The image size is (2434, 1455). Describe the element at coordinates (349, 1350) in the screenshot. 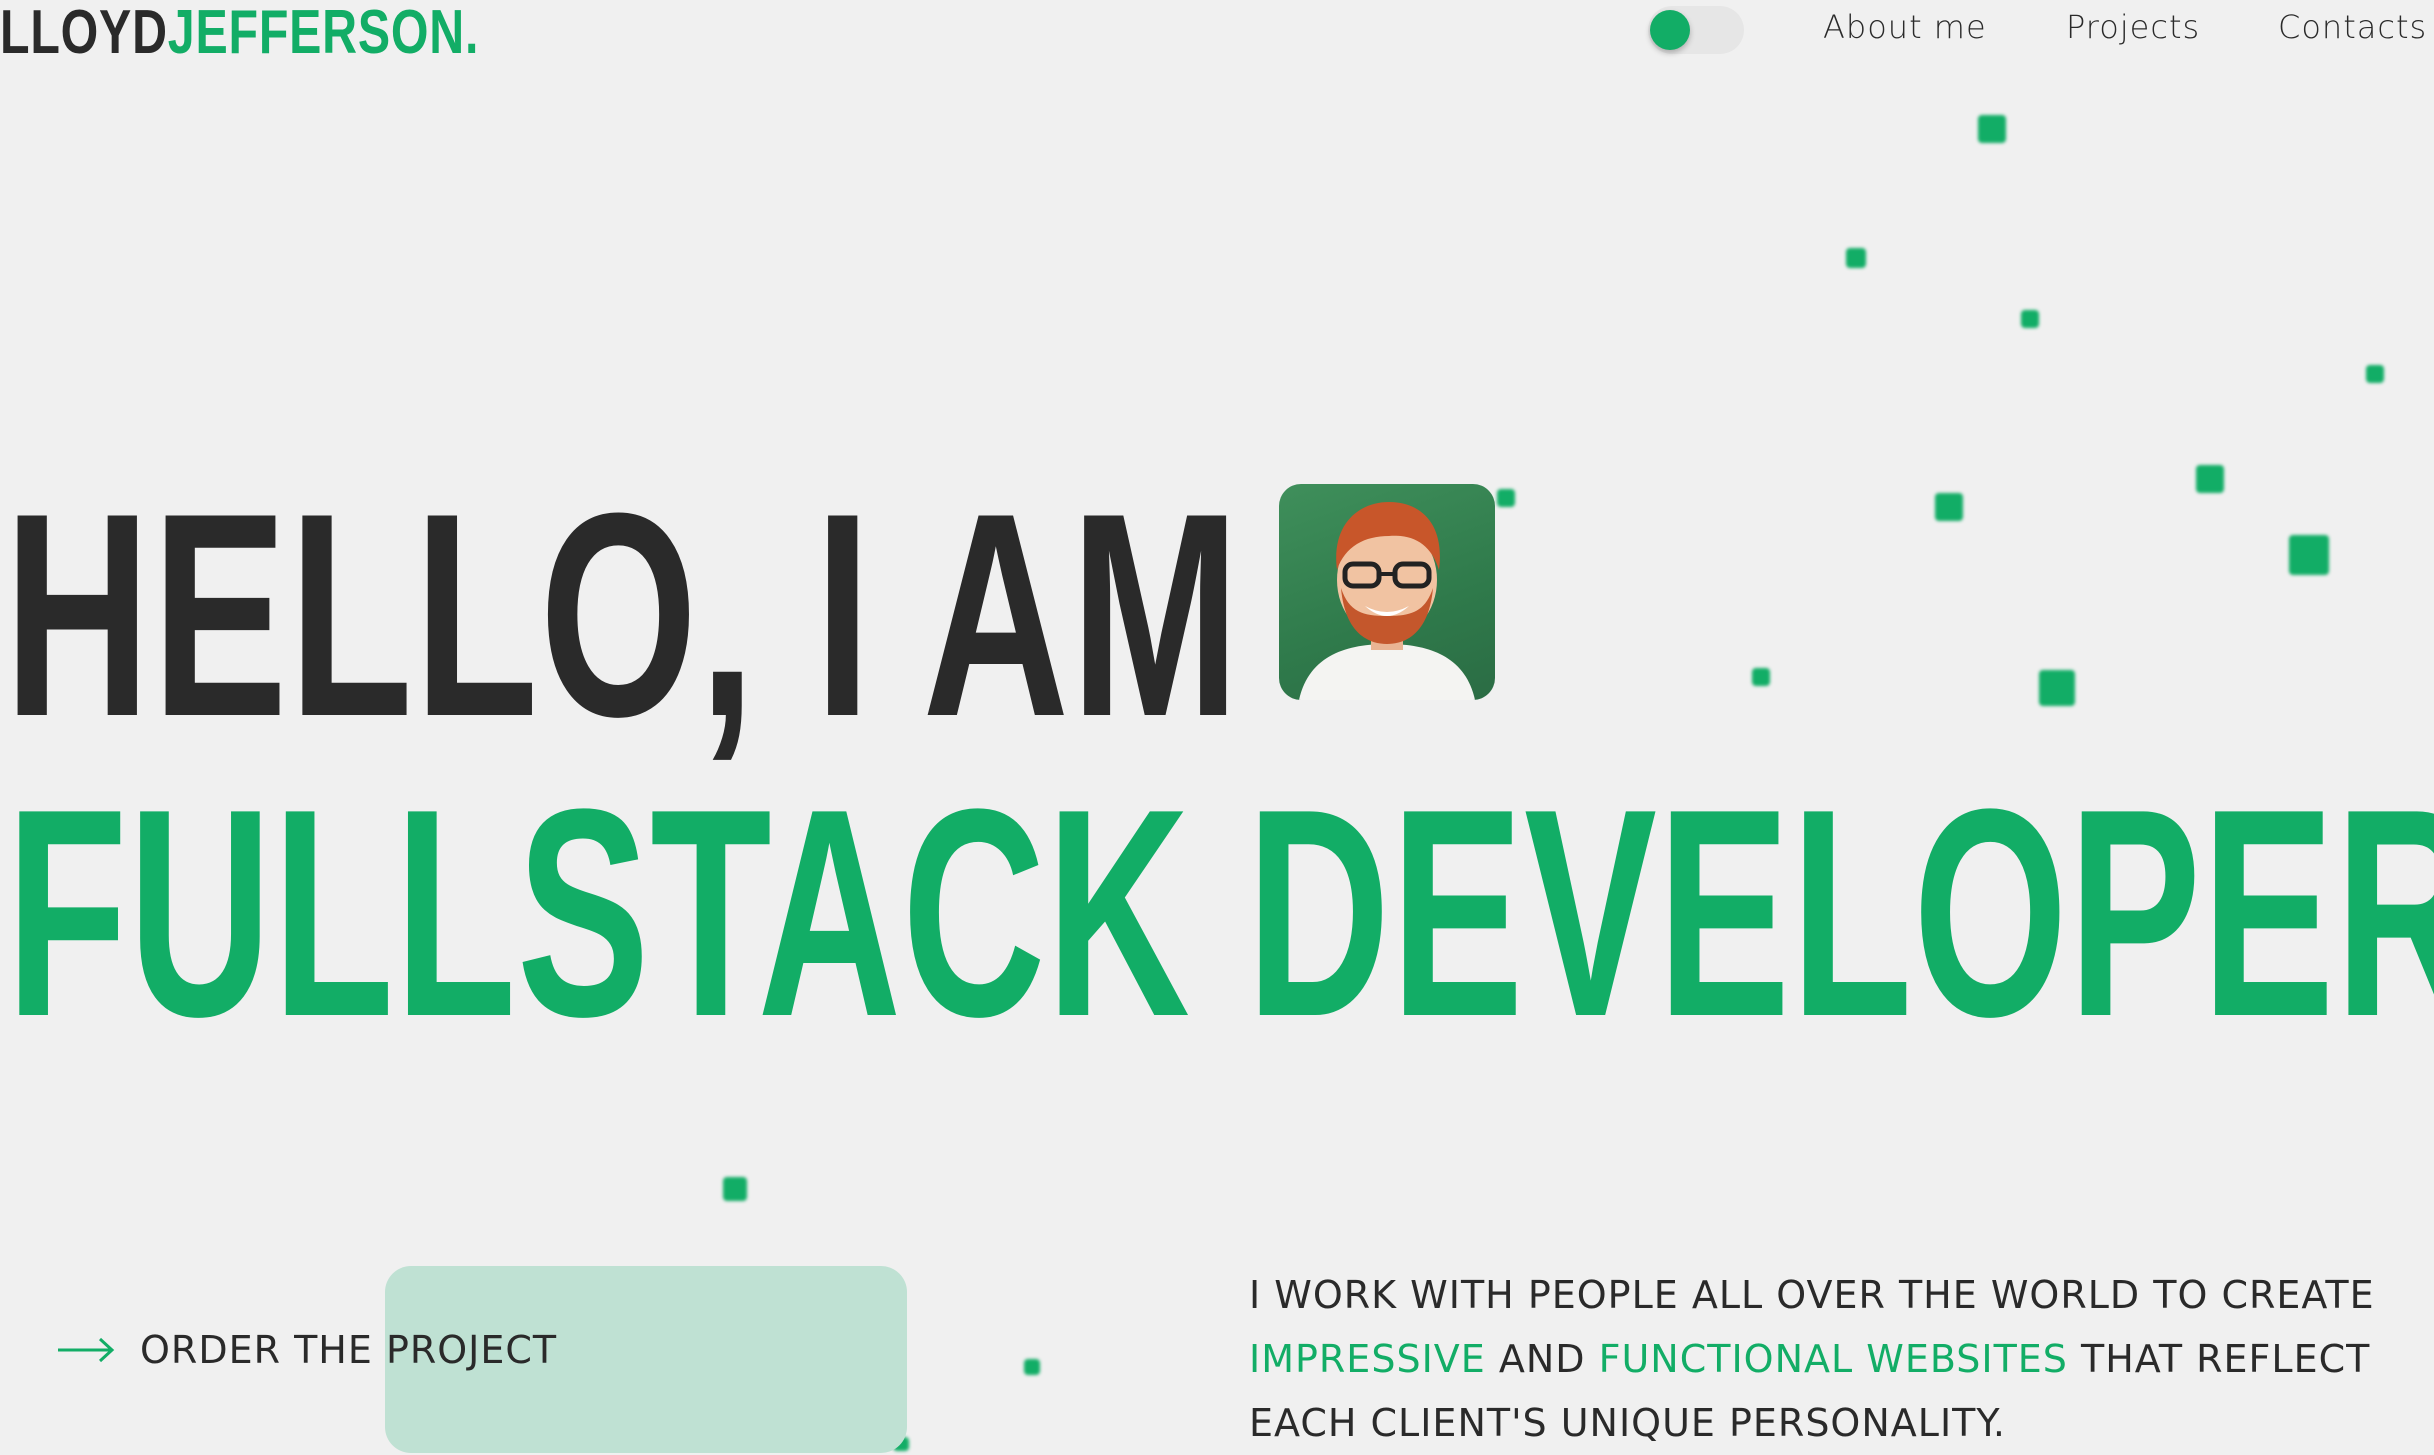

I see `order-project-label: ORDER THE PROJECT` at that location.